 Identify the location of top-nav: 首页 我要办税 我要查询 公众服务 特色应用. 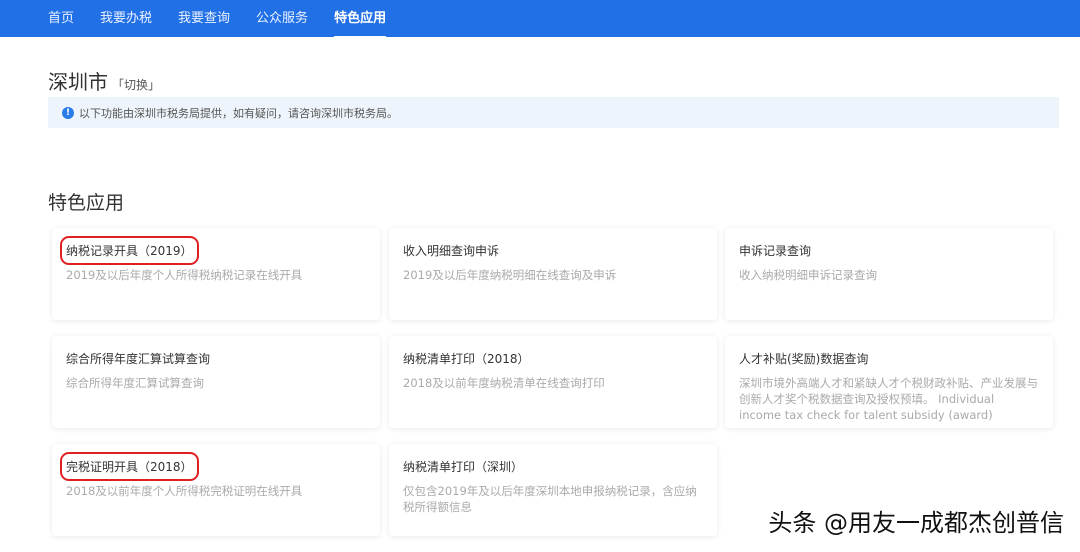
(540, 19).